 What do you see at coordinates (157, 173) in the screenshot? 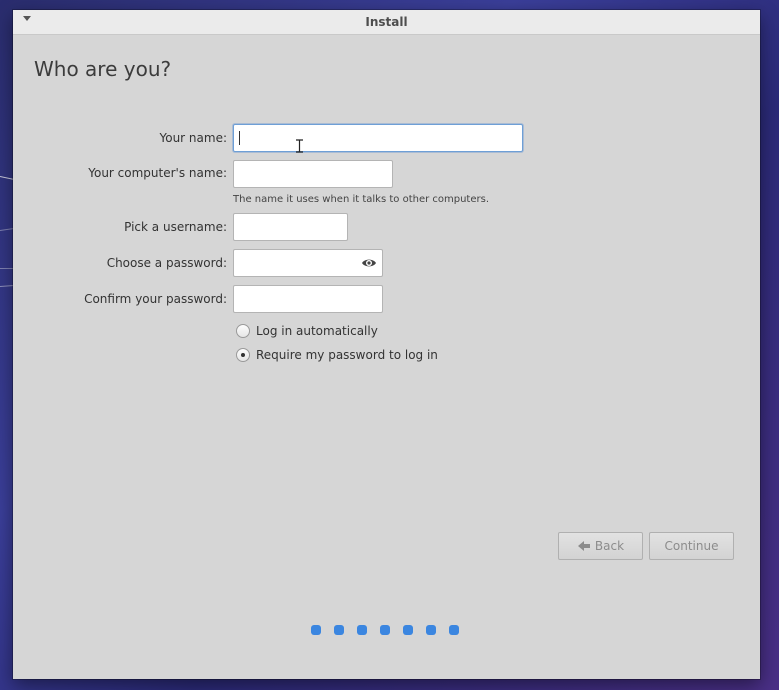
I see `computer-name-label: Your computer's name:` at bounding box center [157, 173].